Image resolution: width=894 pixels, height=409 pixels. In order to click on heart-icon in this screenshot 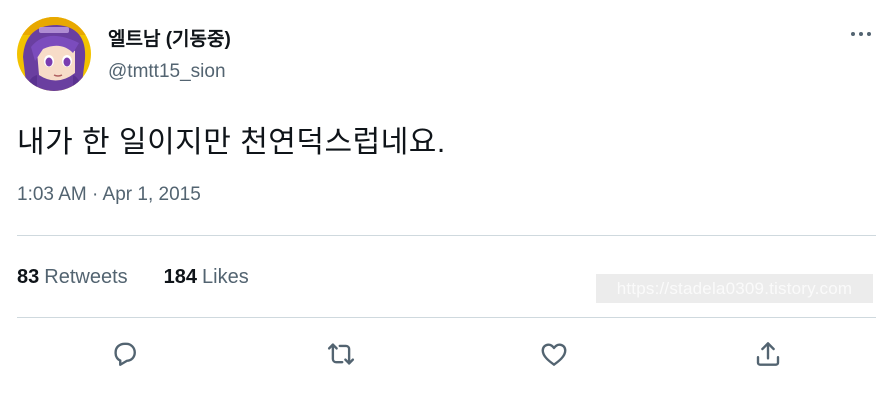, I will do `click(554, 354)`.